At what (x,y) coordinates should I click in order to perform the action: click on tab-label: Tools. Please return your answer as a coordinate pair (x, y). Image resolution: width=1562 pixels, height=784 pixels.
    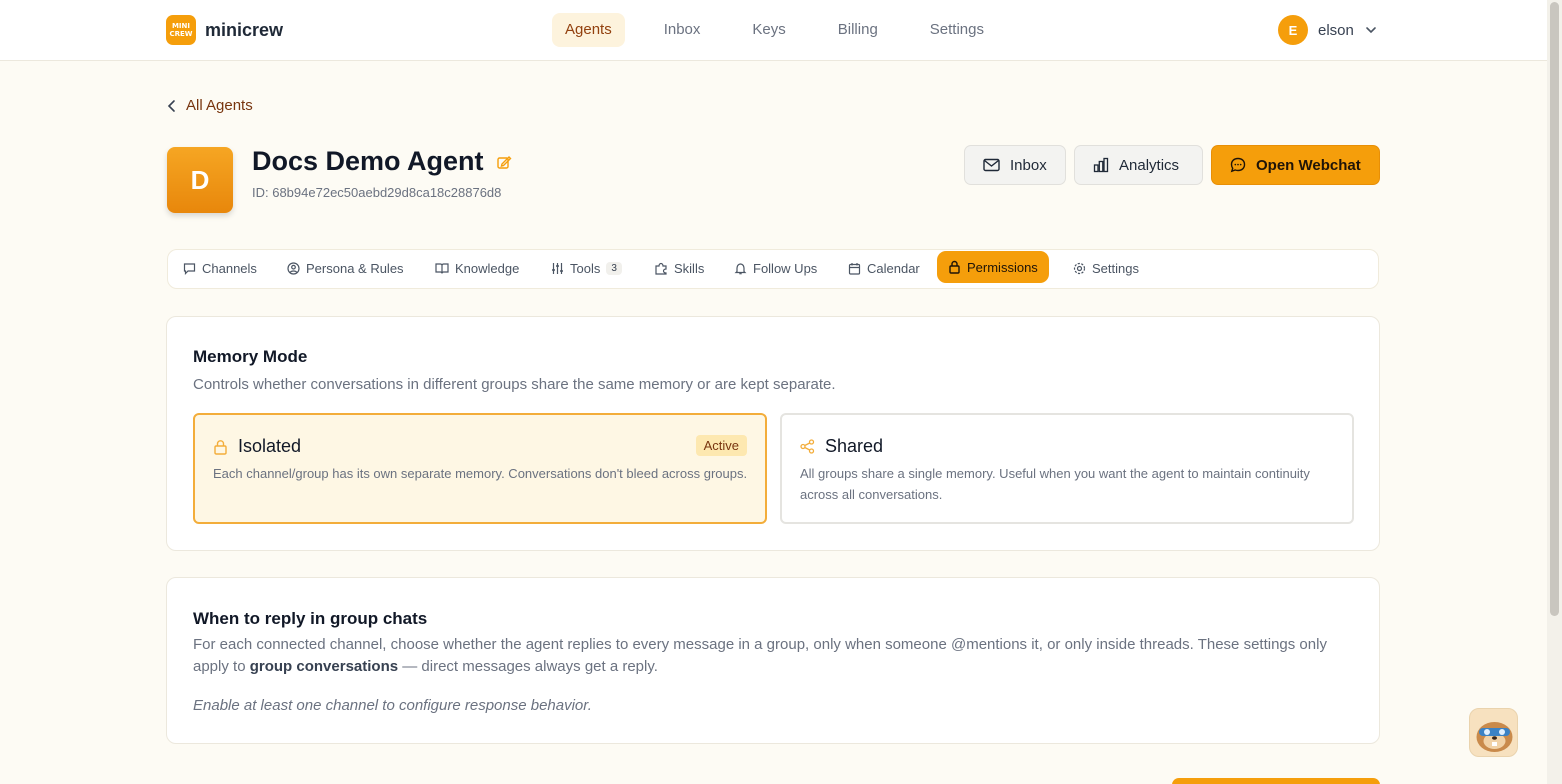
    Looking at the image, I should click on (585, 268).